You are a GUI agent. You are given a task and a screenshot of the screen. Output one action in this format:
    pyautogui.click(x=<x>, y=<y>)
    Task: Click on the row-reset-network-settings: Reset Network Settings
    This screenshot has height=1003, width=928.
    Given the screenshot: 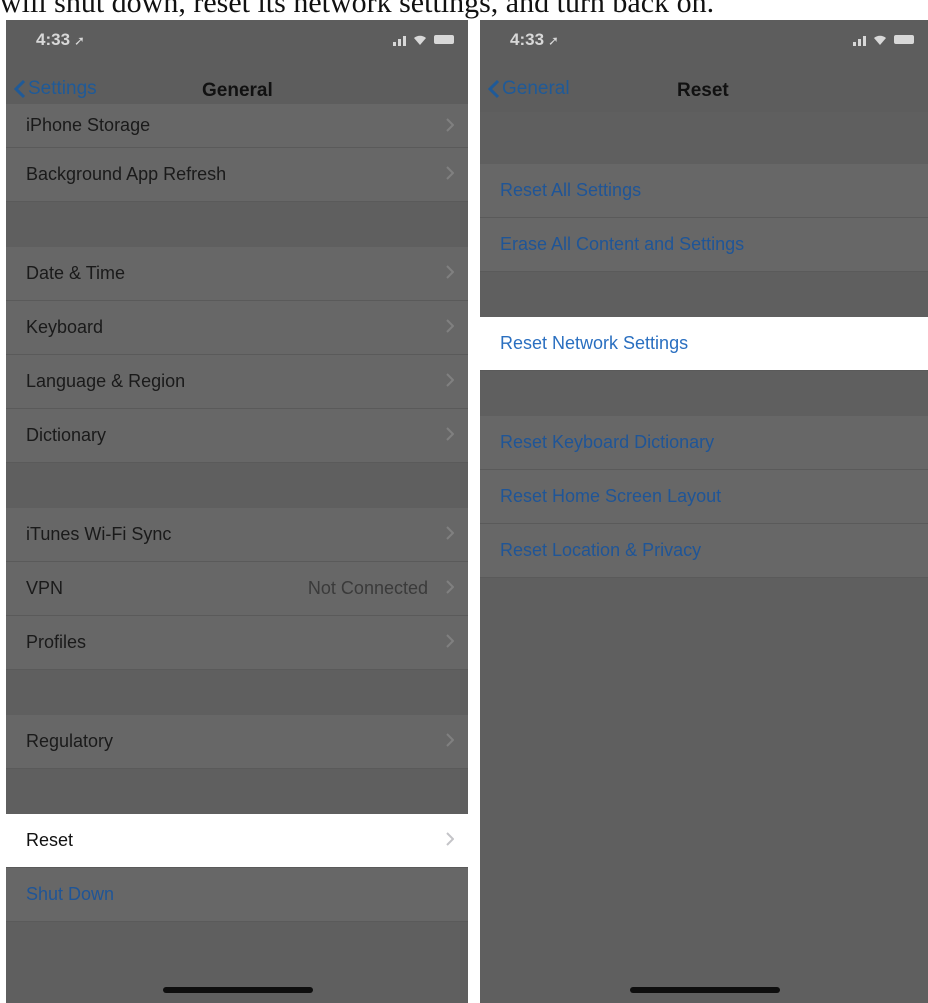 What is the action you would take?
    pyautogui.click(x=704, y=344)
    